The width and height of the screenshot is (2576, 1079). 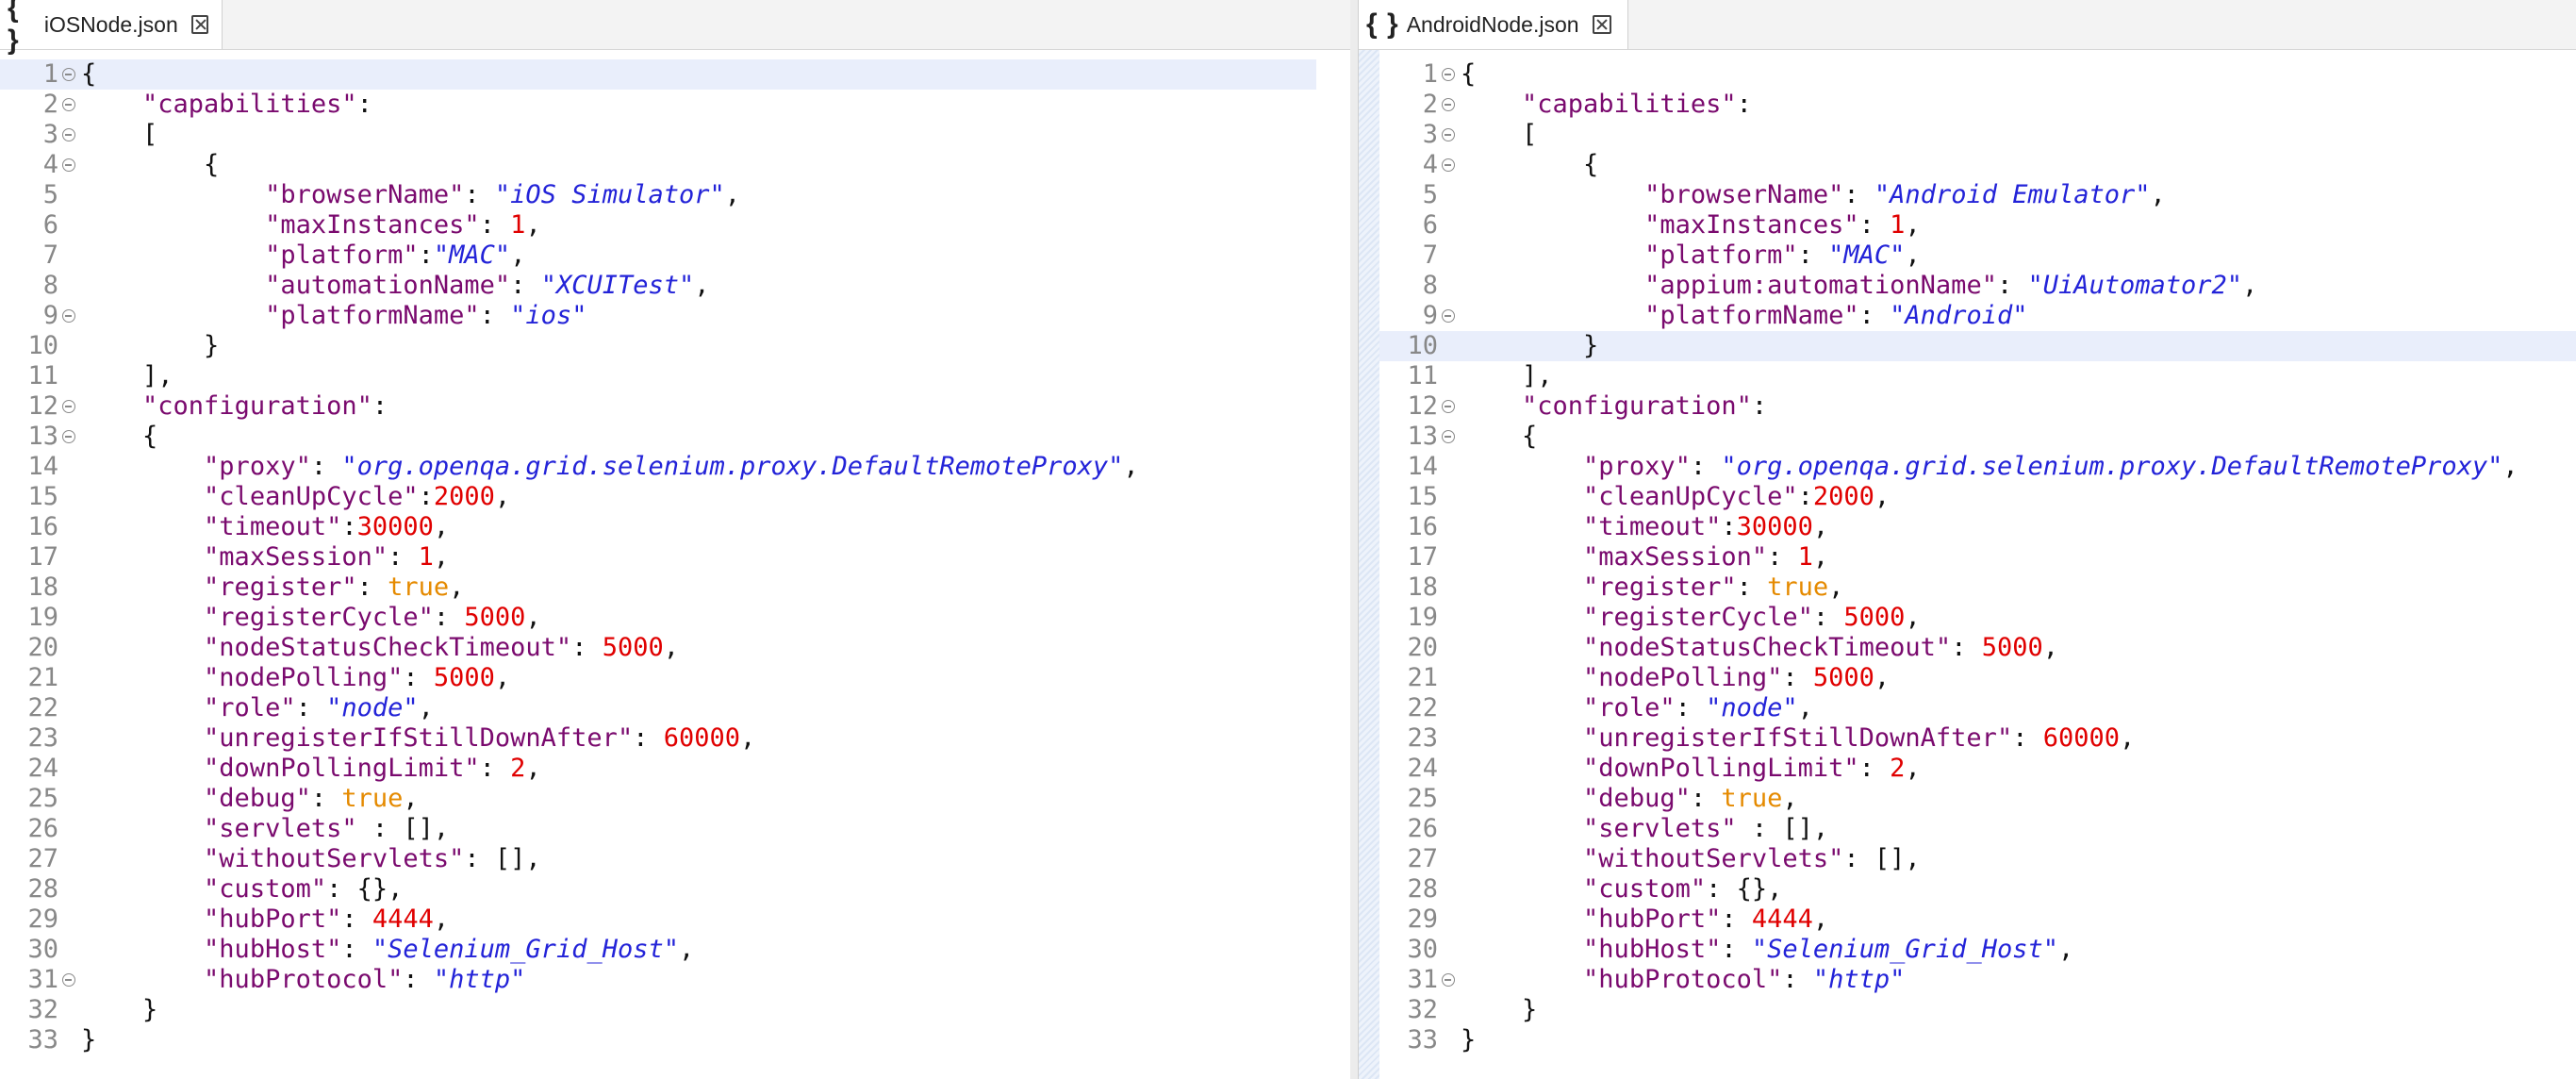 I want to click on code-line: 17 "maxSession": 1,, so click(x=658, y=558).